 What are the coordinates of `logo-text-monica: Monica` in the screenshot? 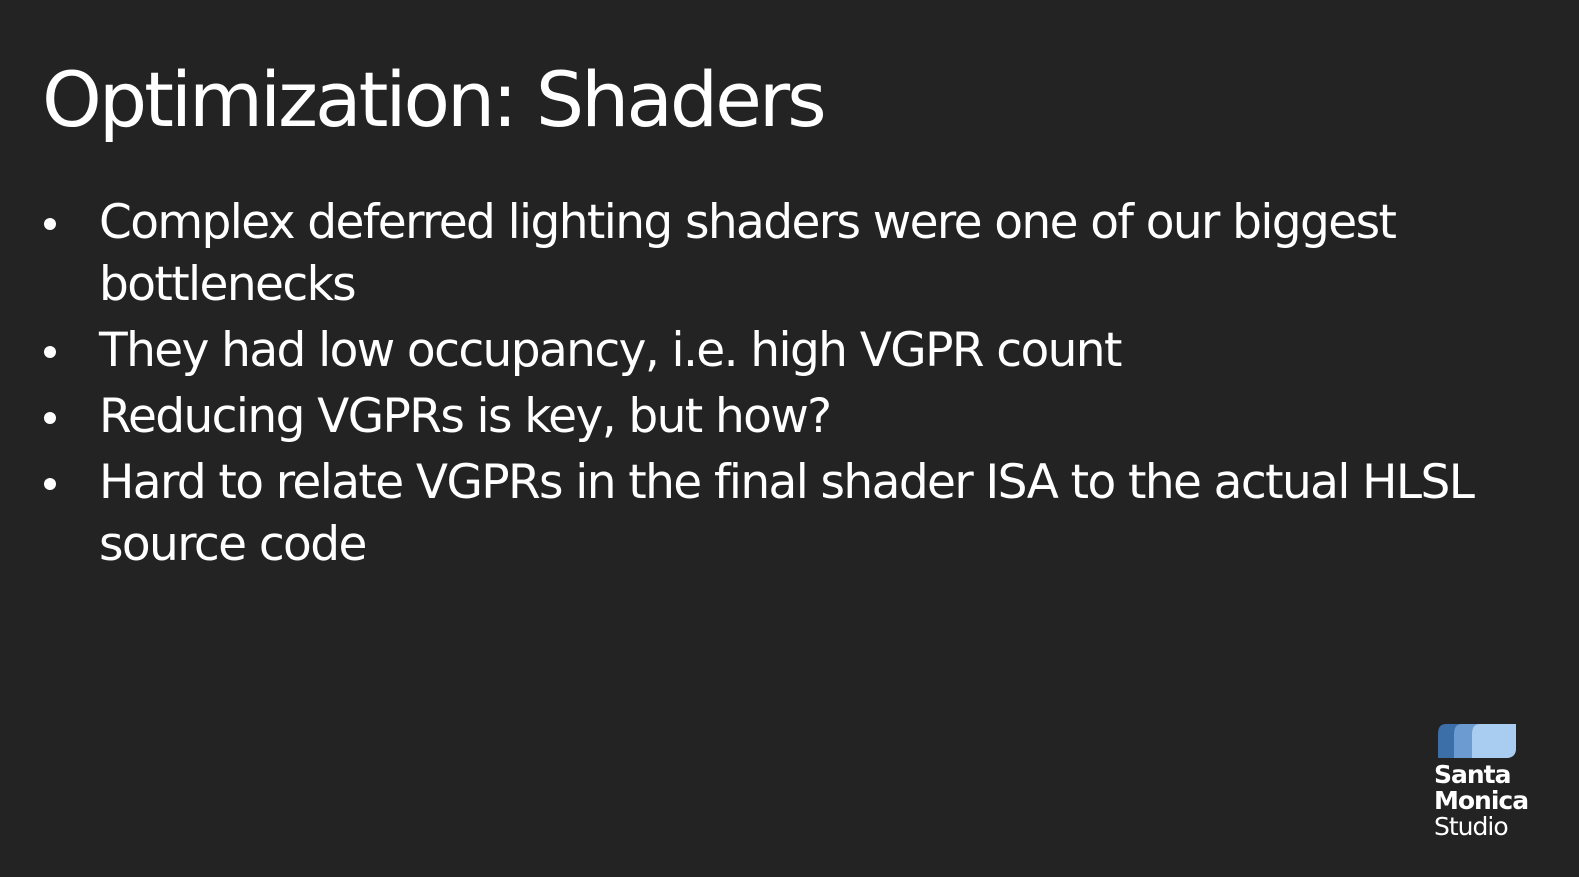 It's located at (1481, 800).